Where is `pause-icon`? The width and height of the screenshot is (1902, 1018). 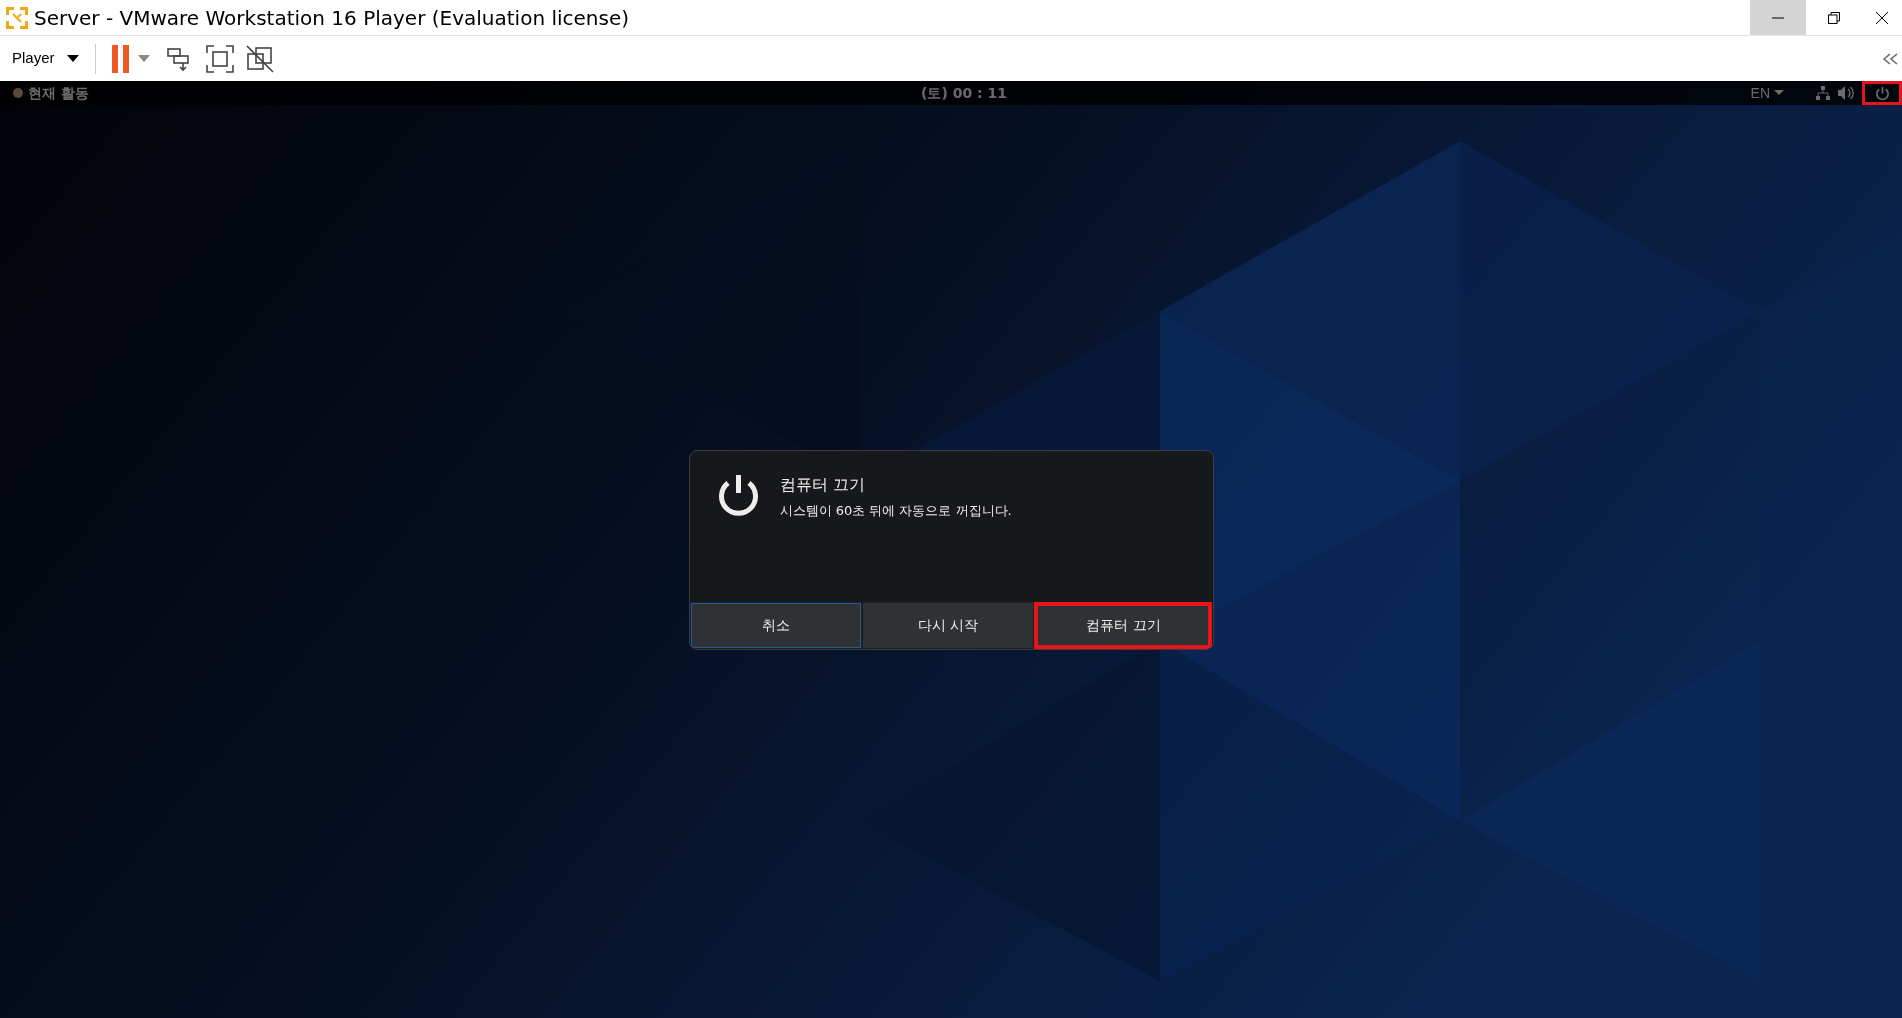
pause-icon is located at coordinates (120, 58).